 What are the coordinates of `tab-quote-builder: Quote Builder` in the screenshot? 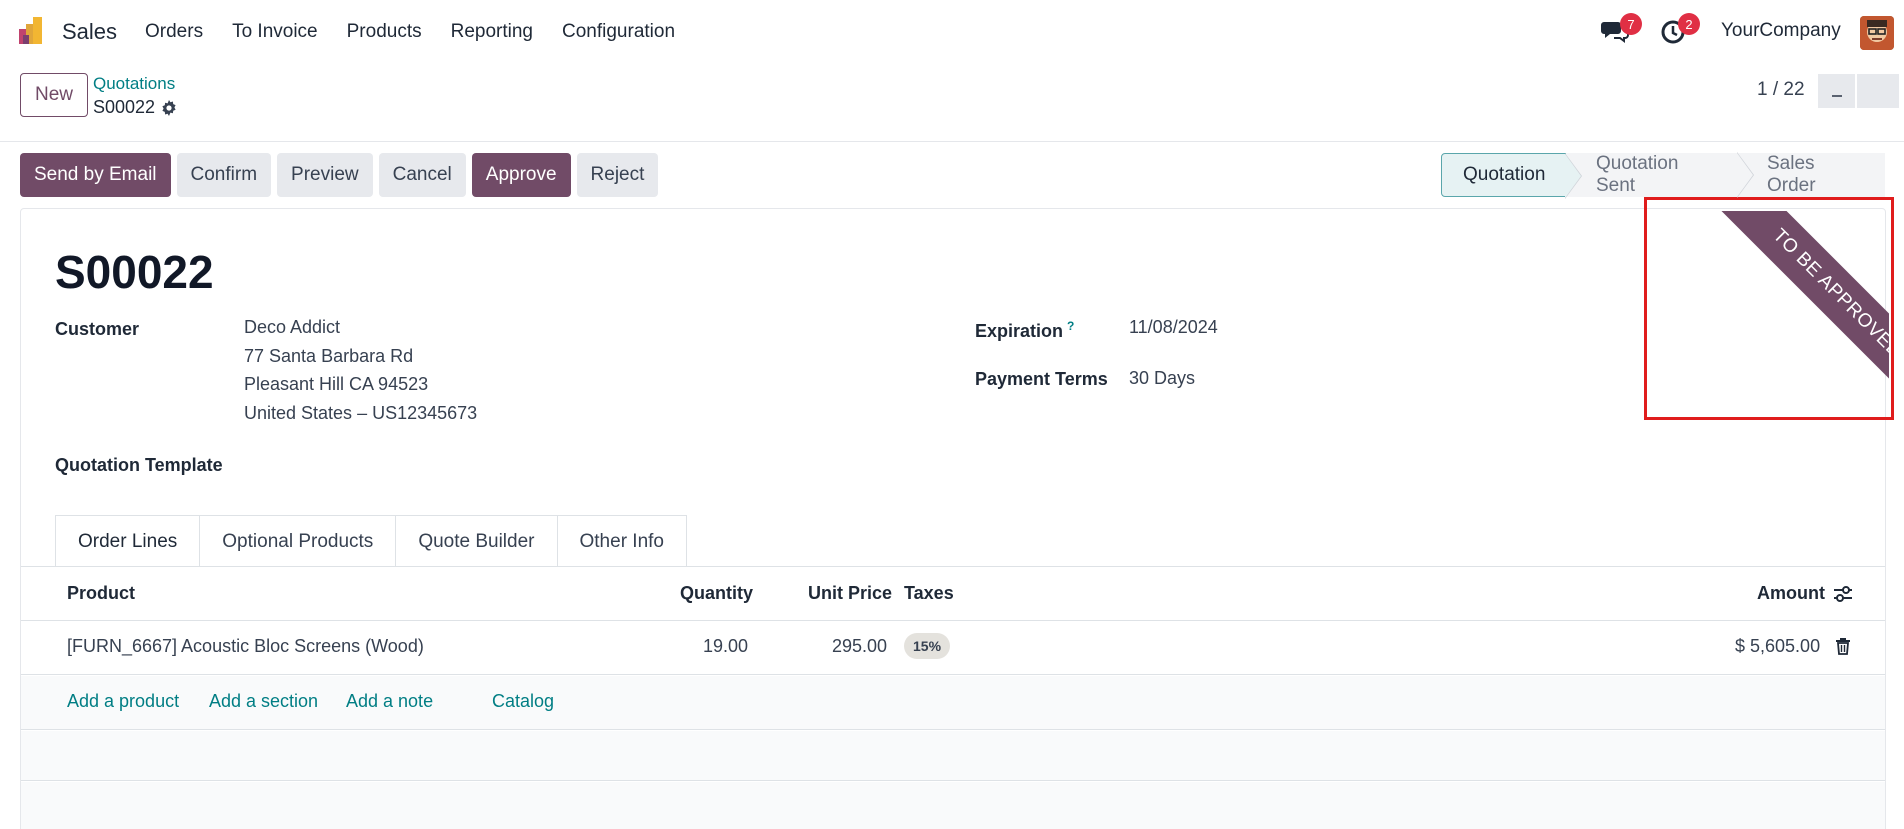 It's located at (476, 541).